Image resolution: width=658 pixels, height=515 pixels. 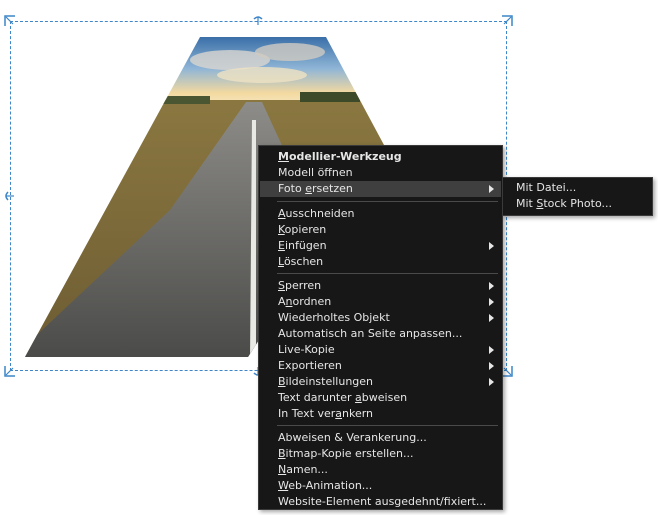 I want to click on menu-item-bildeinstellungen: Bildeinstellungen, so click(x=380, y=382).